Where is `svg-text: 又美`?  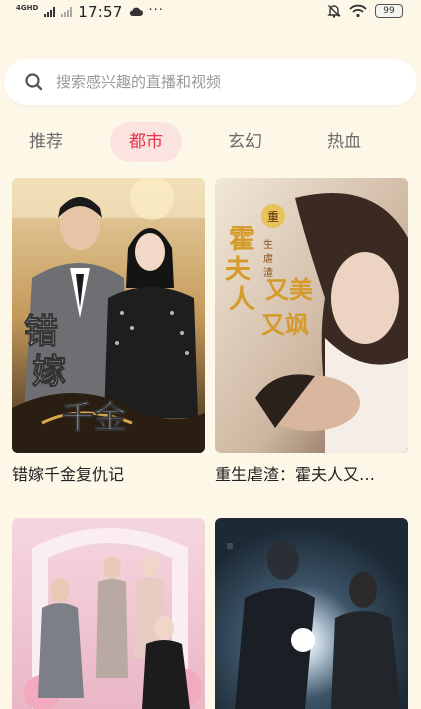 svg-text: 又美 is located at coordinates (289, 289).